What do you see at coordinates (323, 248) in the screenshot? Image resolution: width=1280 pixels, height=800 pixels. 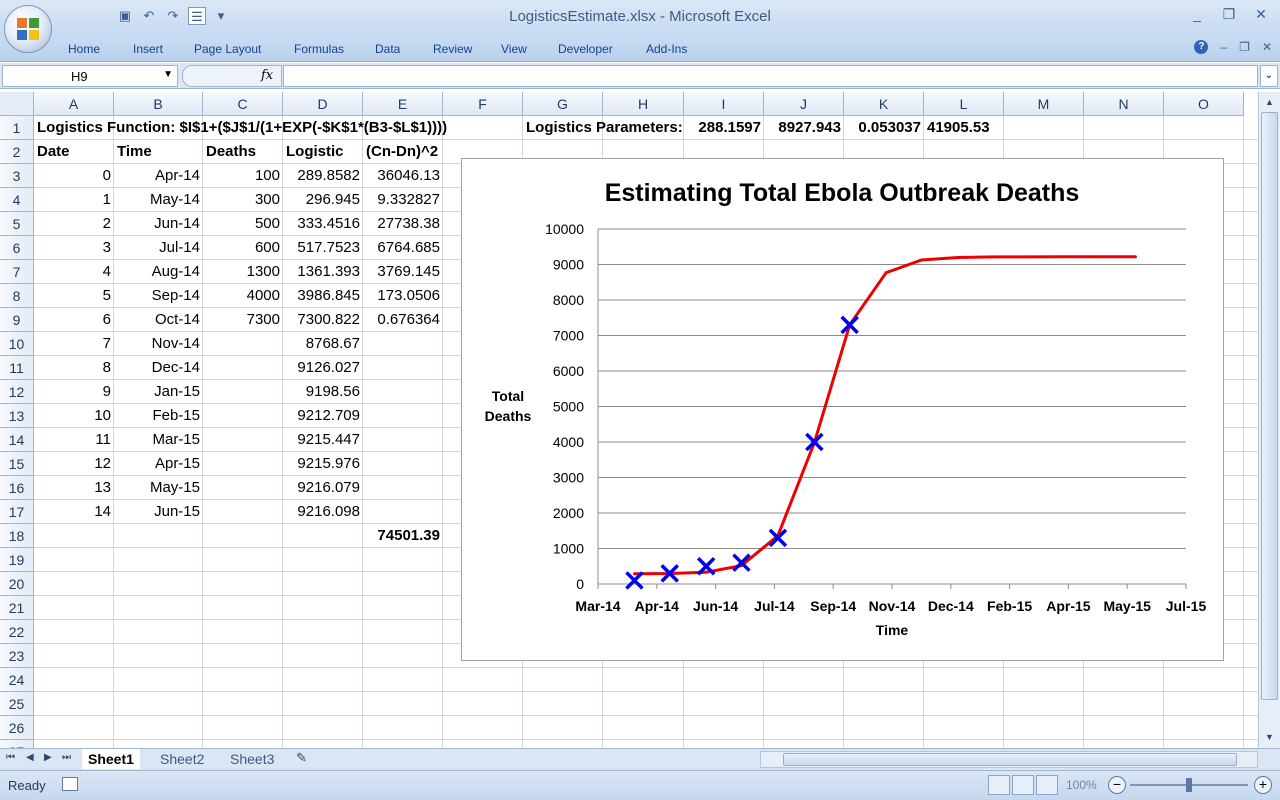 I see `cell-logistic: 517.7523` at bounding box center [323, 248].